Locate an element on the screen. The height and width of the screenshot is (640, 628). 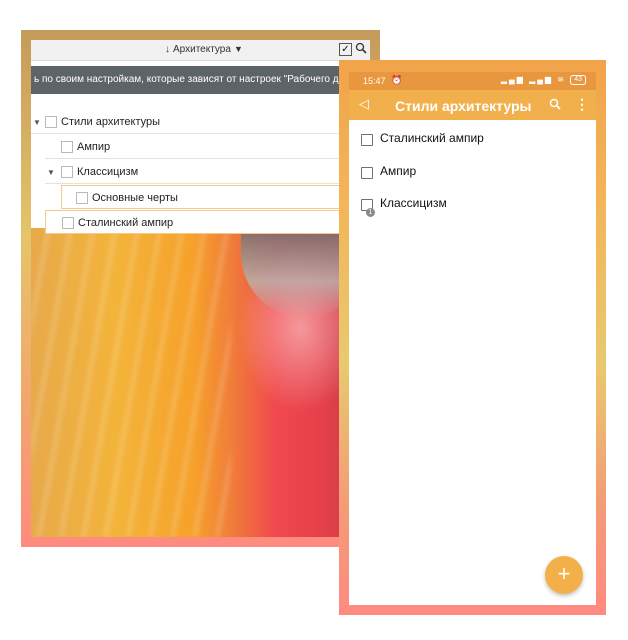
tree-item-label: Основные черты is located at coordinates (135, 198).